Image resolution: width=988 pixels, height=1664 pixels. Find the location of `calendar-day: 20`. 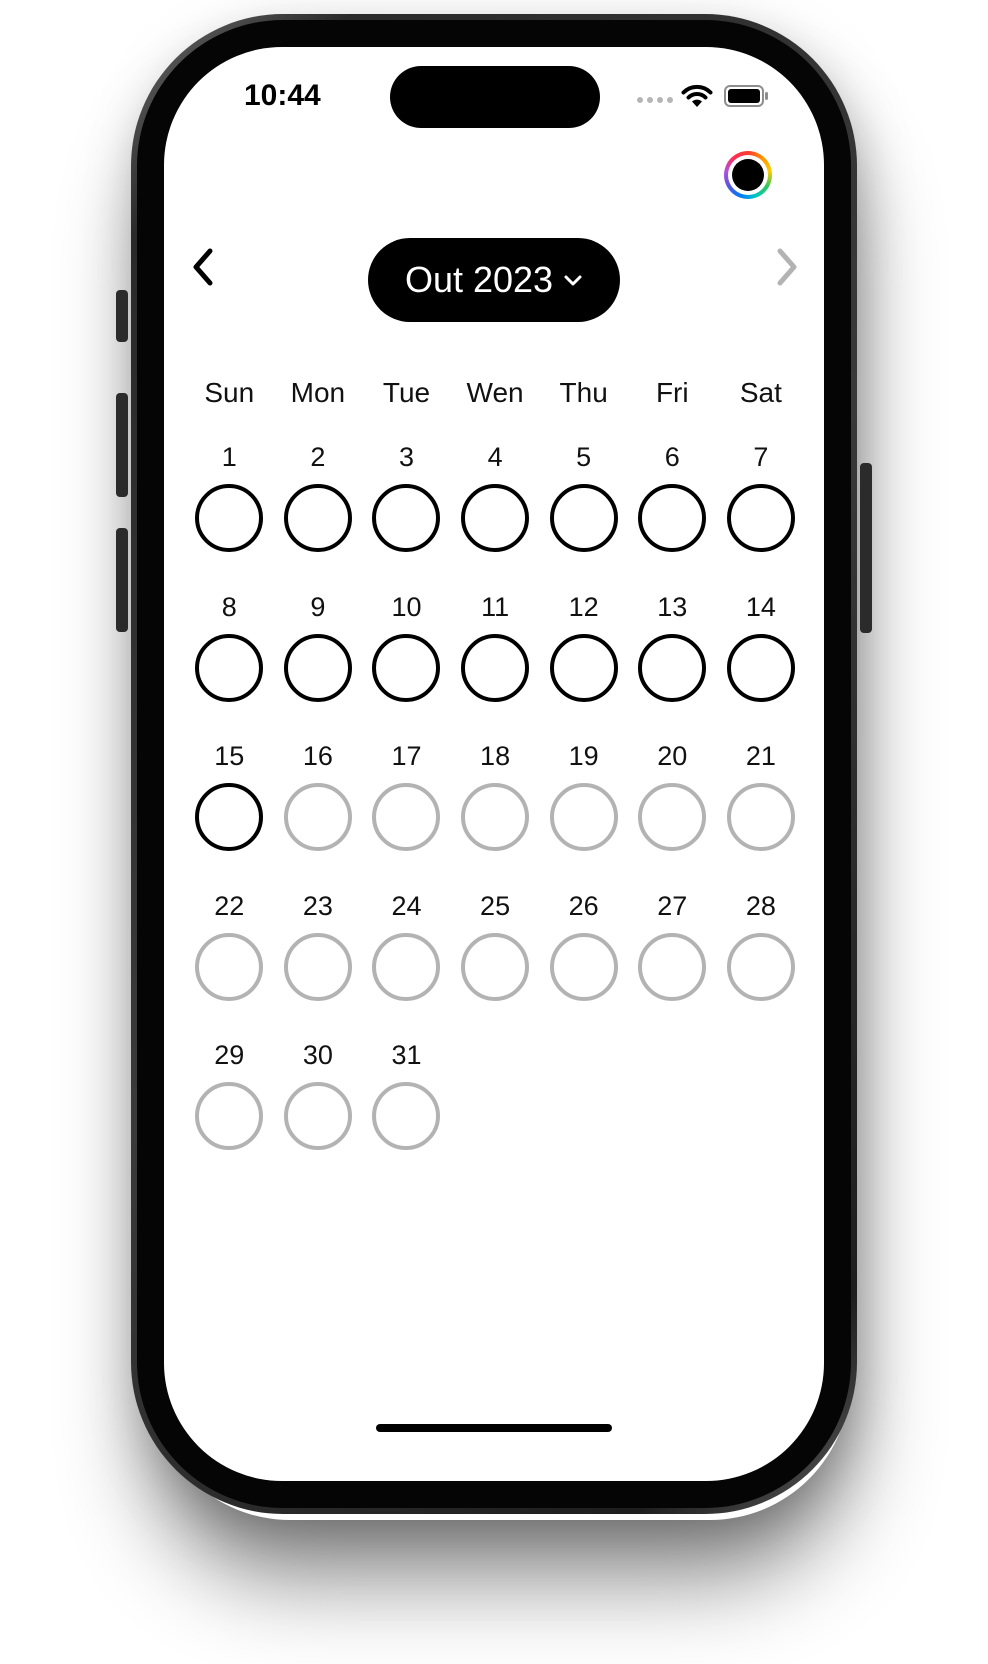

calendar-day: 20 is located at coordinates (672, 814).